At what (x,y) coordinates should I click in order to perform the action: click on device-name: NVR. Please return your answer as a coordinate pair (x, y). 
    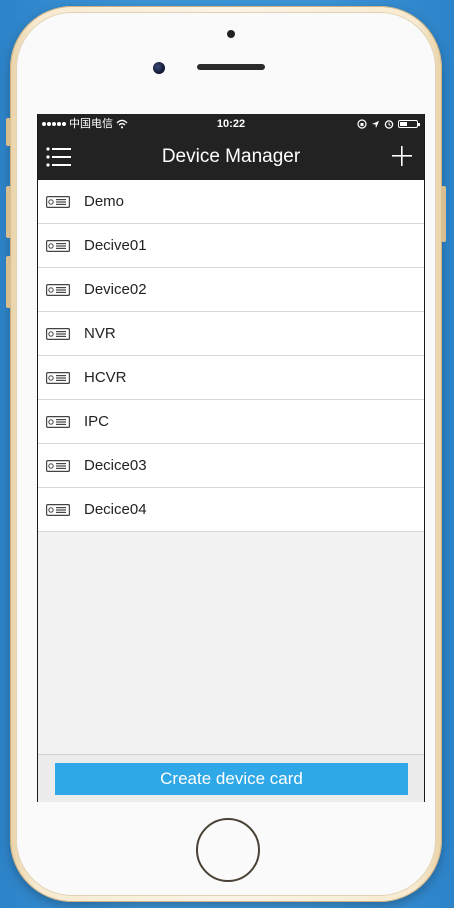
    Looking at the image, I should click on (100, 333).